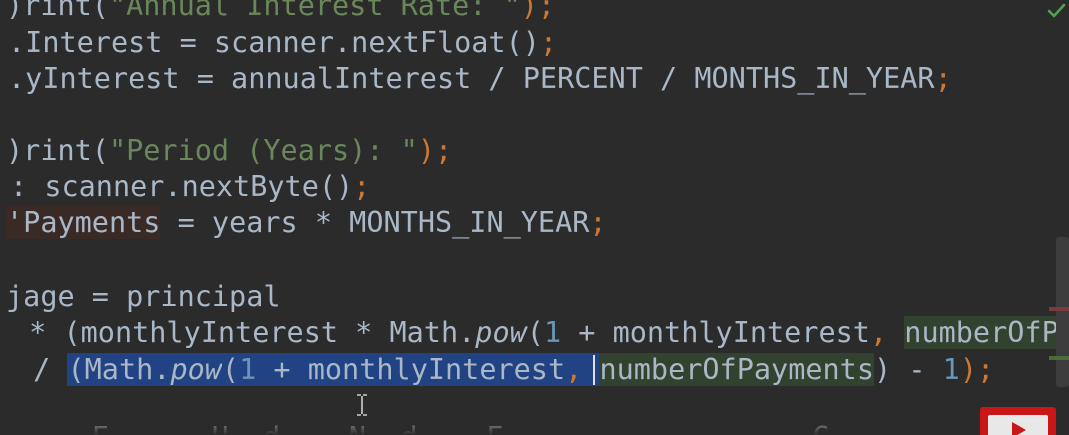  I want to click on code-token: /, so click(42, 369).